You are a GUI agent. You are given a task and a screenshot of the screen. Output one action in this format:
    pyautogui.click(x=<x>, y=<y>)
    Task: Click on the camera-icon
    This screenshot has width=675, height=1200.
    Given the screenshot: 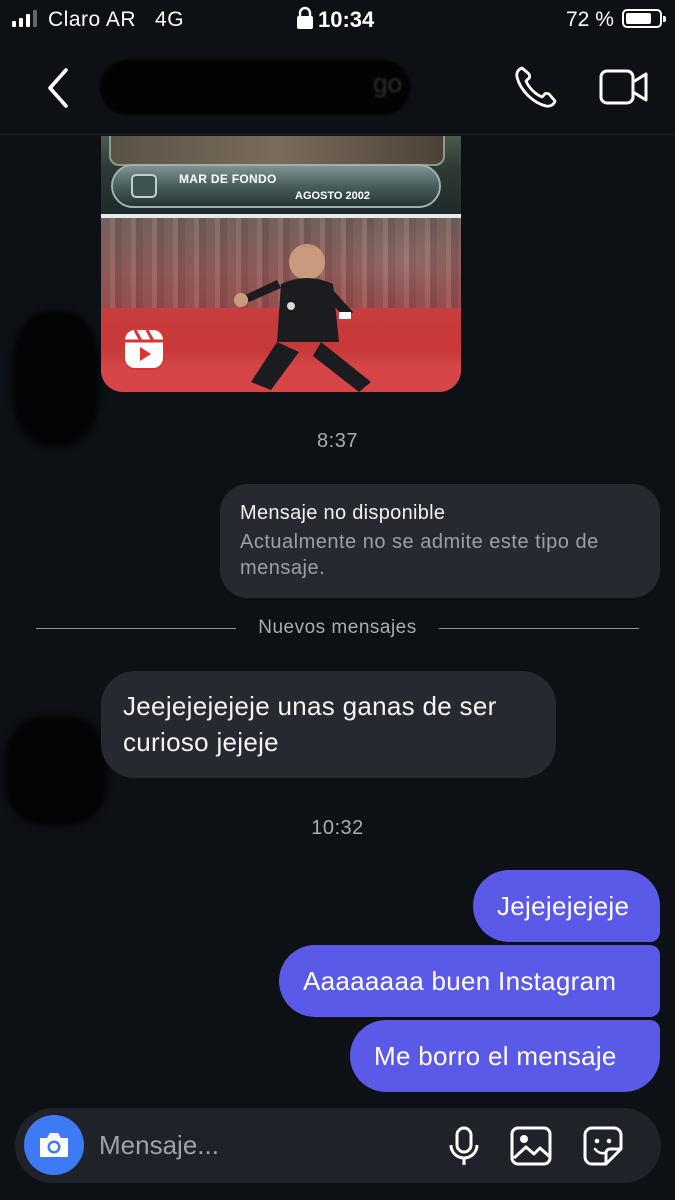 What is the action you would take?
    pyautogui.click(x=54, y=1145)
    